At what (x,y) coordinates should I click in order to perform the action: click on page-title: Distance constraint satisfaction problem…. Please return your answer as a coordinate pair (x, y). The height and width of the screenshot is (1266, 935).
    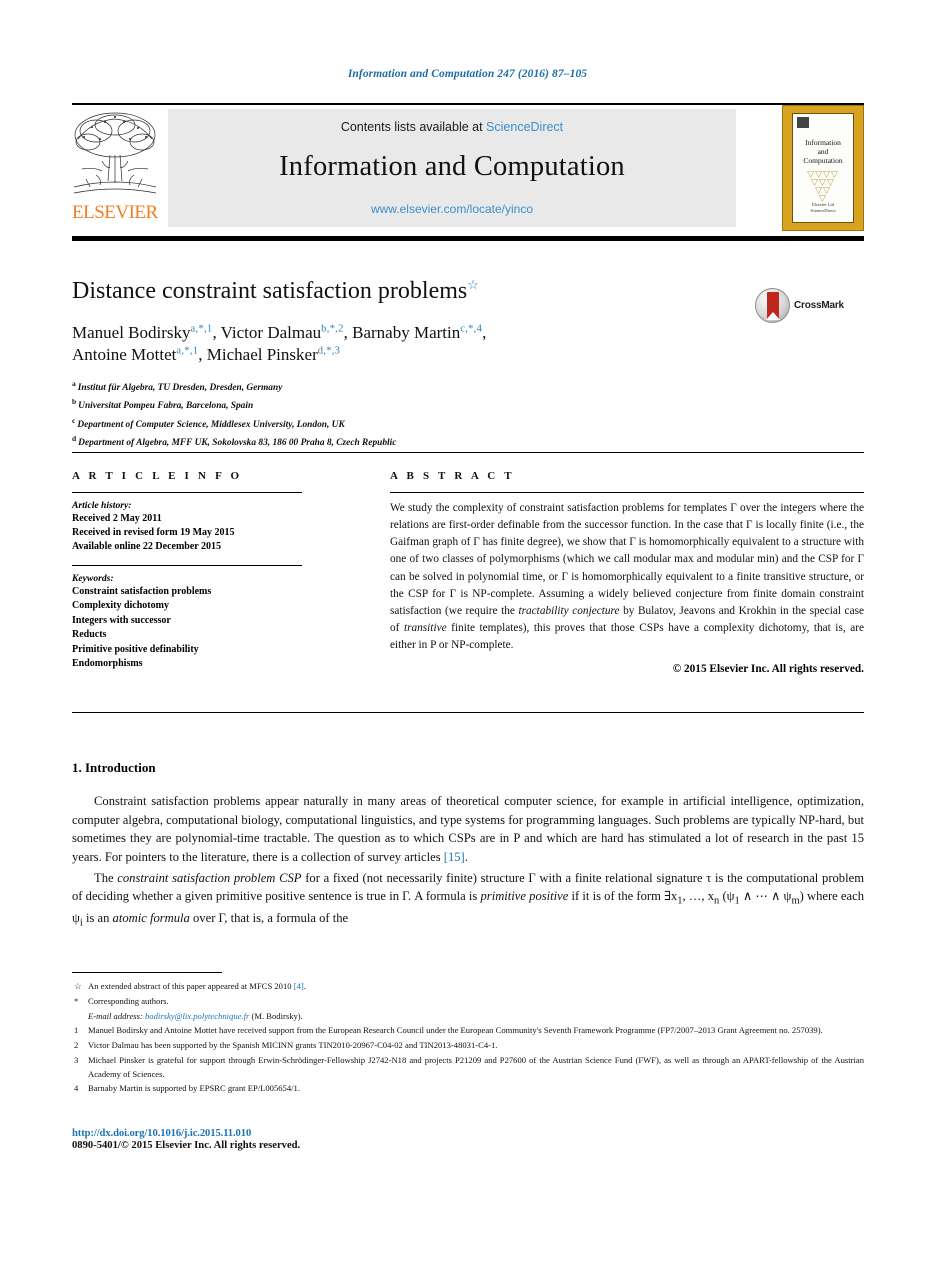
    Looking at the image, I should click on (422, 291).